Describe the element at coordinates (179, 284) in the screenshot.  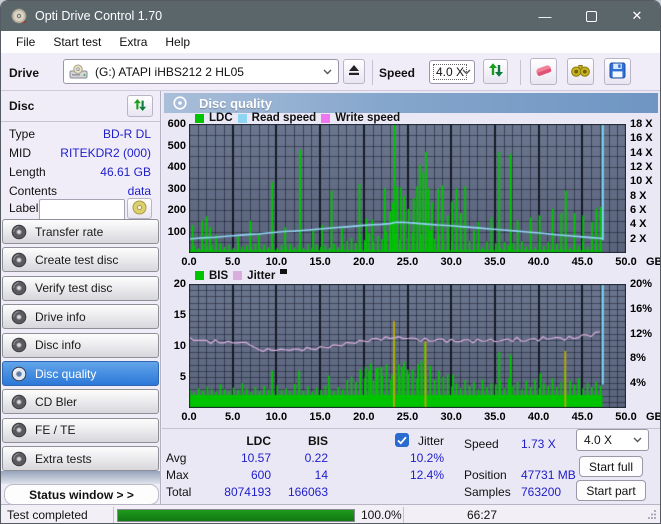
I see `y-axis-tick: 20` at that location.